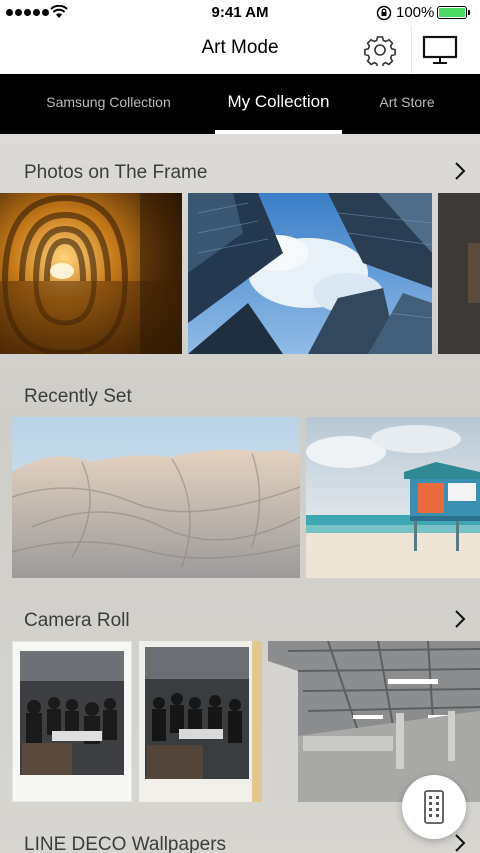 The image size is (480, 853). I want to click on section-title-camera-roll: Camera Roll, so click(77, 620).